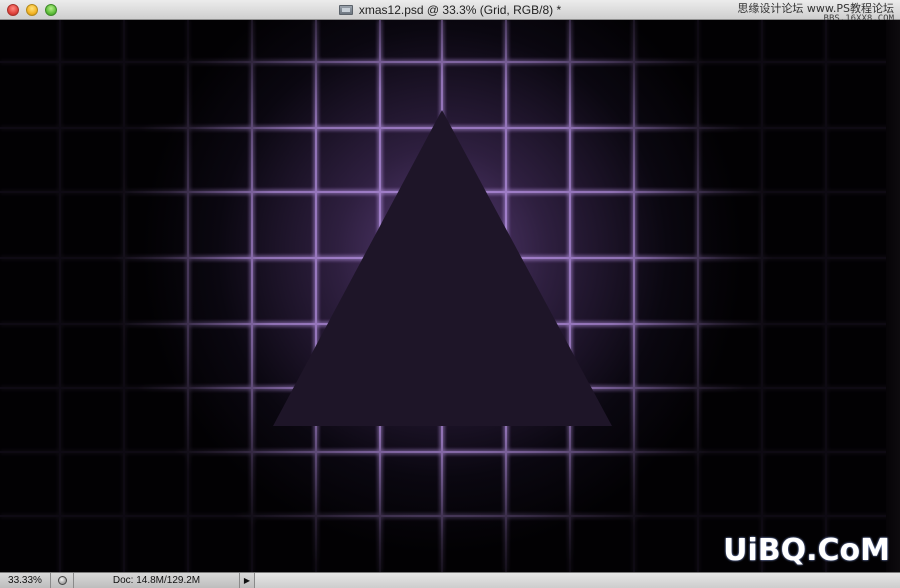 The image size is (900, 588). Describe the element at coordinates (460, 10) in the screenshot. I see `window-title: xmas12.psd @ 33.3% (Grid, RGB/8) *` at that location.